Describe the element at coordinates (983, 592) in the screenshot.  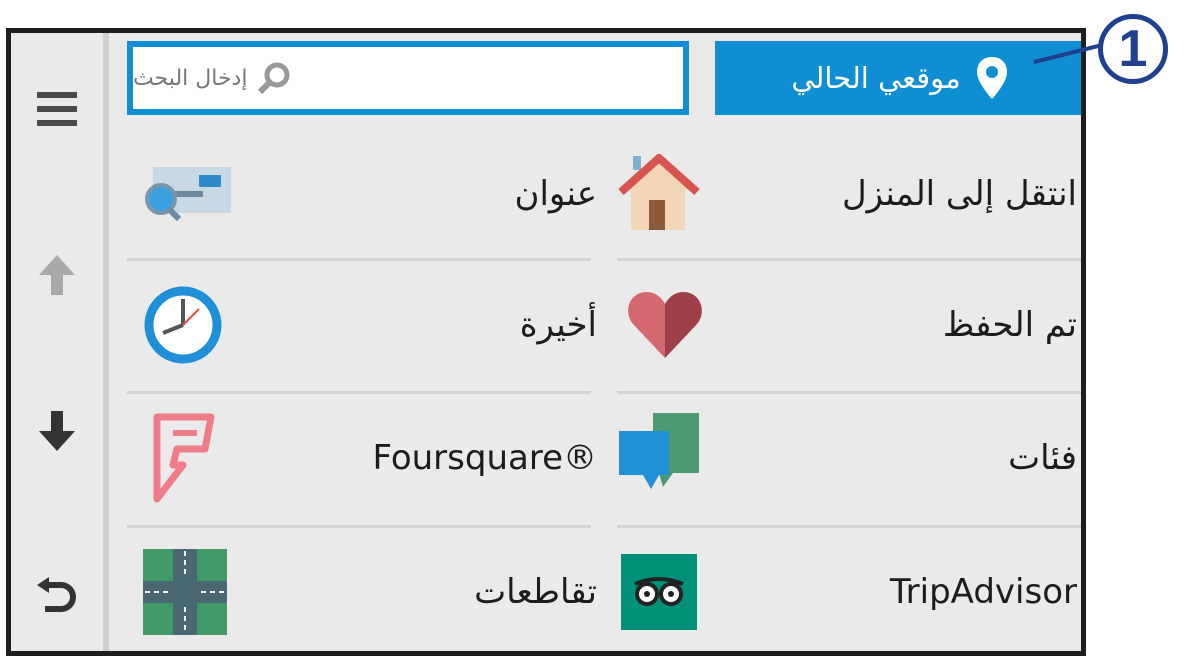
I see `tripadvisor-label: TripAdvisor` at that location.